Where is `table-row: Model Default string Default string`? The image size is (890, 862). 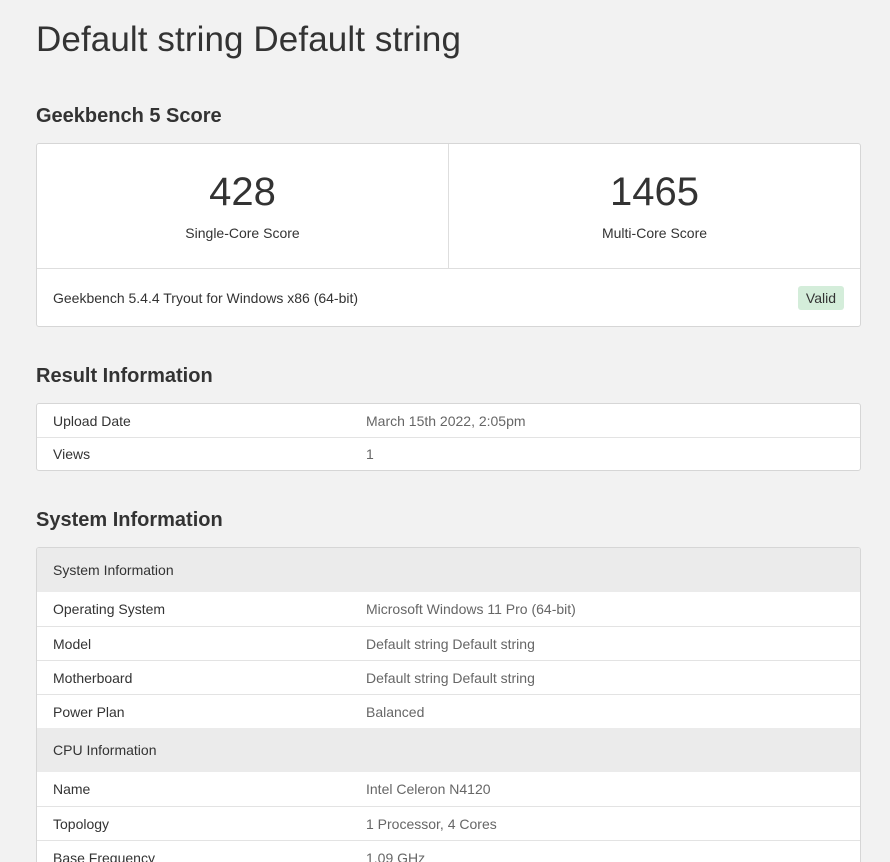
table-row: Model Default string Default string is located at coordinates (448, 643).